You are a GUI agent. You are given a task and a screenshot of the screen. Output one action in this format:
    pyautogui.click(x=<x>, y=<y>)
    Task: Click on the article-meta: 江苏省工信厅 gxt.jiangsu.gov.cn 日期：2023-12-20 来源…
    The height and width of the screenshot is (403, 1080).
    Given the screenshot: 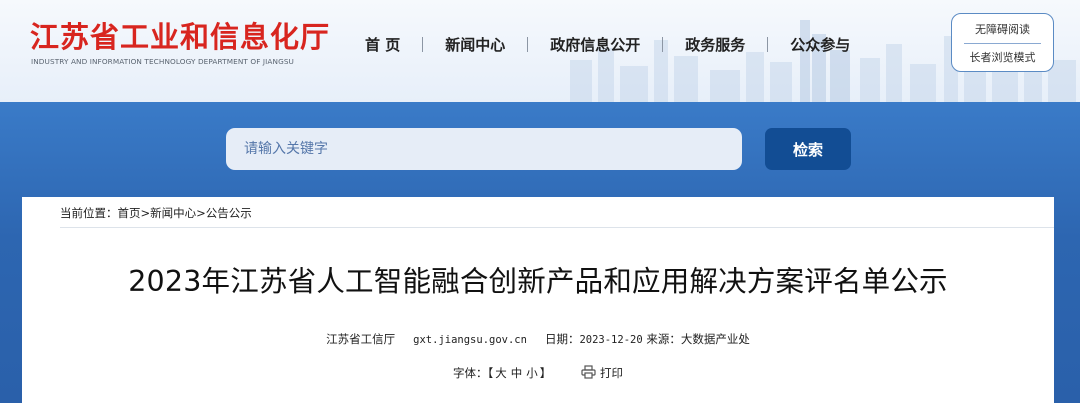 What is the action you would take?
    pyautogui.click(x=538, y=339)
    